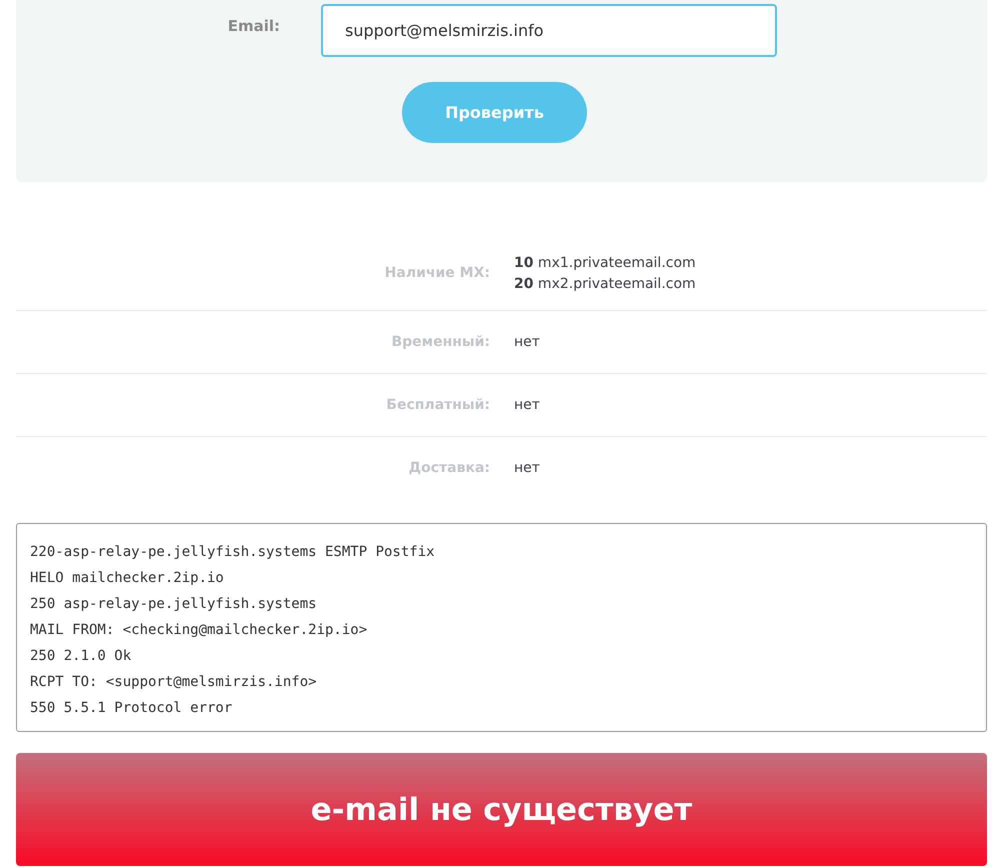  What do you see at coordinates (127, 578) in the screenshot?
I see `log-line: HELO mailchecker.2ip.io` at bounding box center [127, 578].